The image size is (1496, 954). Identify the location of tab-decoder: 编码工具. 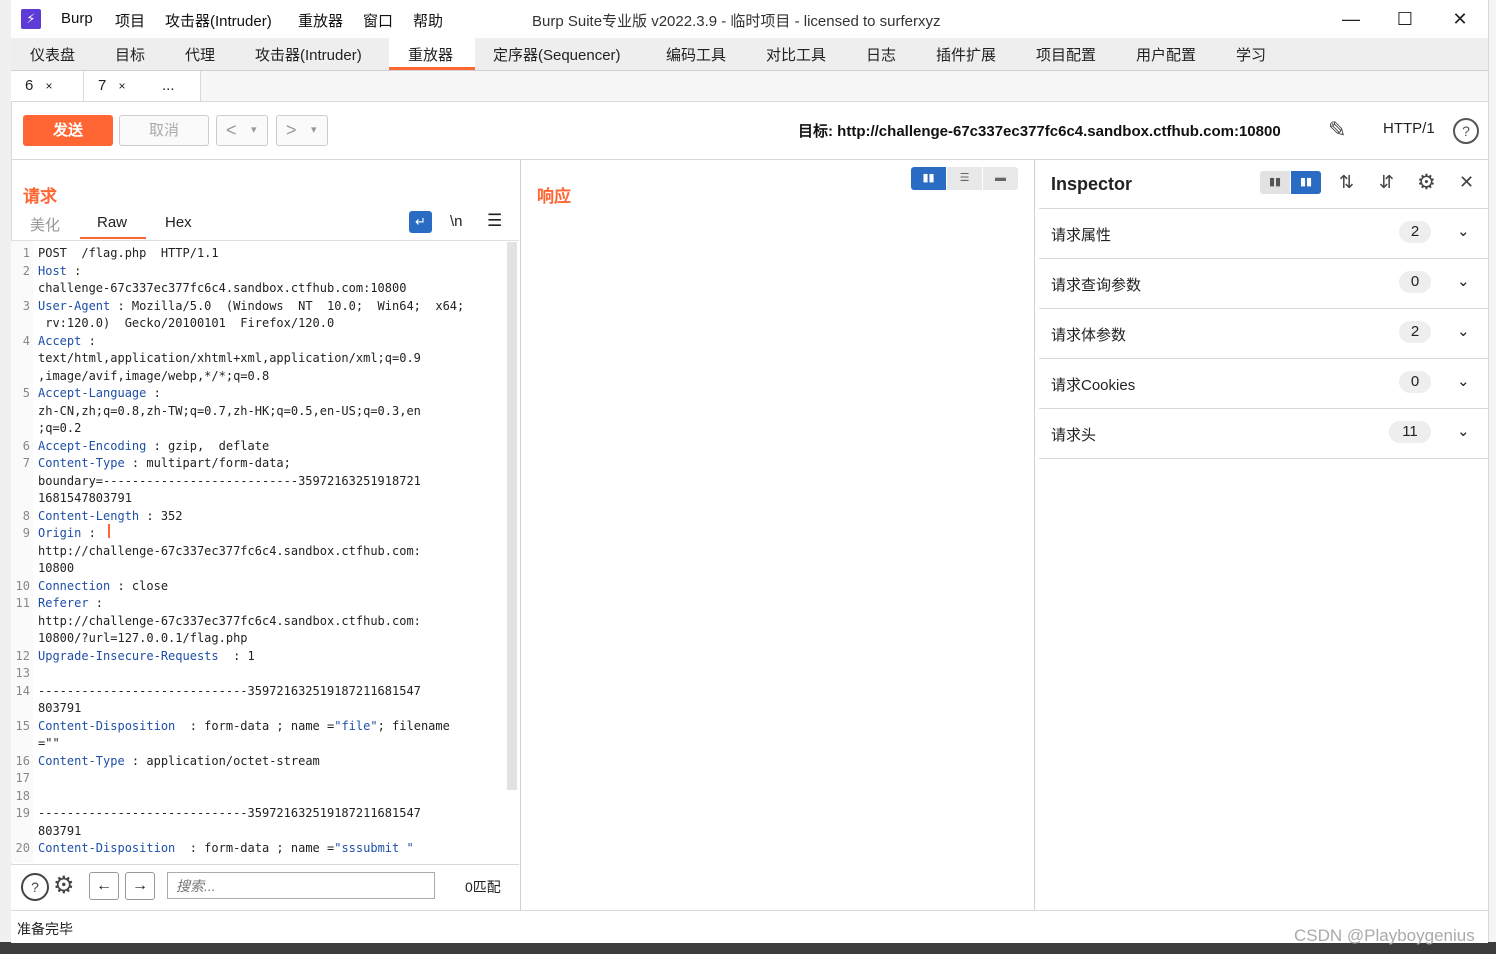
(696, 54).